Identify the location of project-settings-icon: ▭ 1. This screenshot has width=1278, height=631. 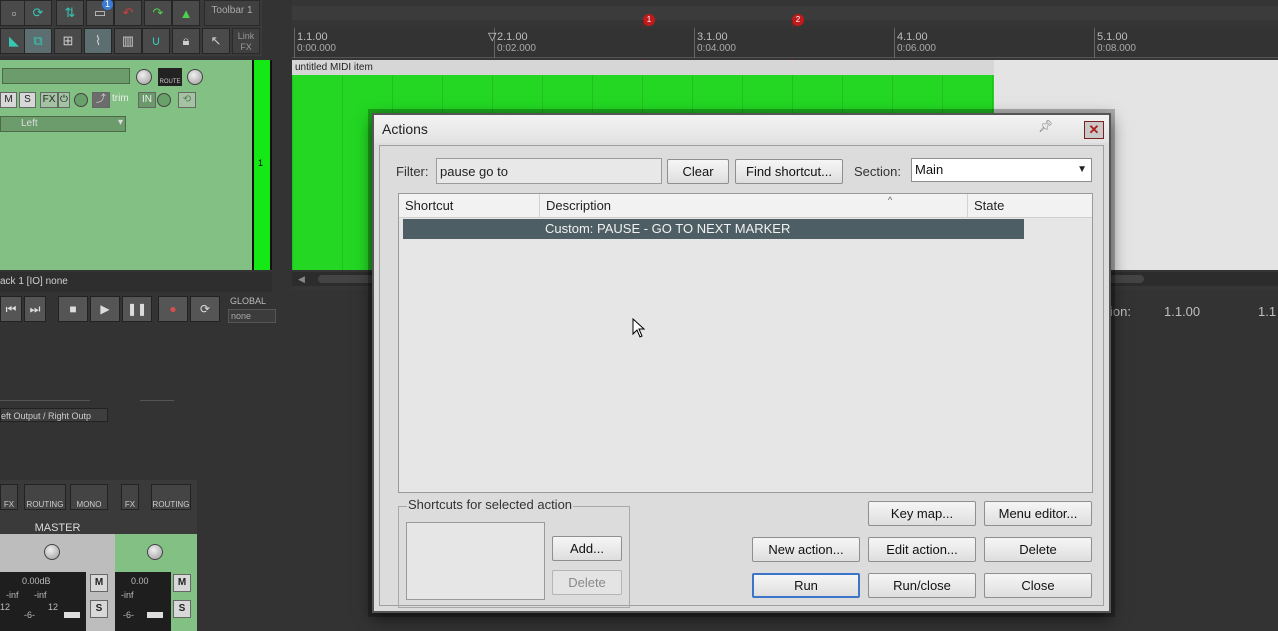
(100, 13).